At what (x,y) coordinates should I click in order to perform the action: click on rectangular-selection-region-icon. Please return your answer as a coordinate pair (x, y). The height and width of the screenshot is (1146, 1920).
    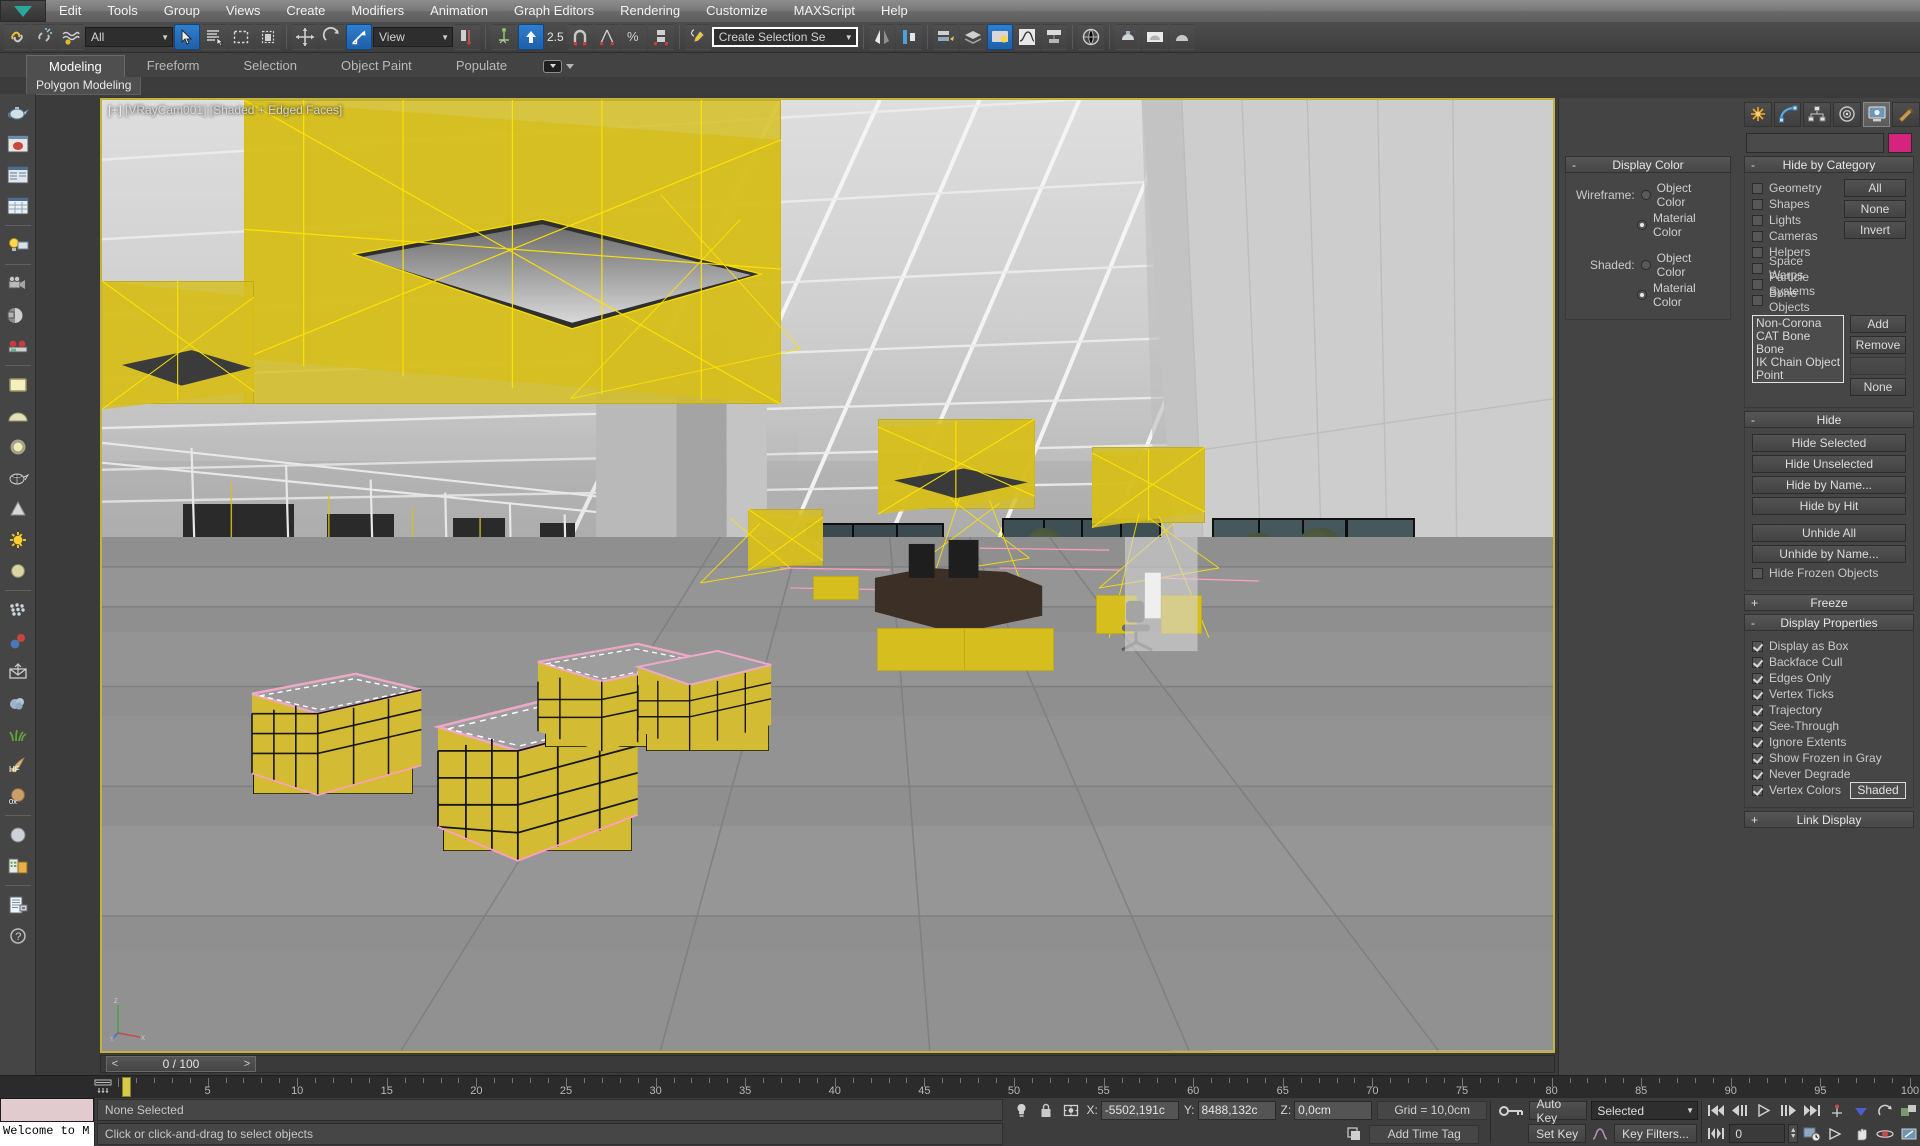
    Looking at the image, I should click on (241, 37).